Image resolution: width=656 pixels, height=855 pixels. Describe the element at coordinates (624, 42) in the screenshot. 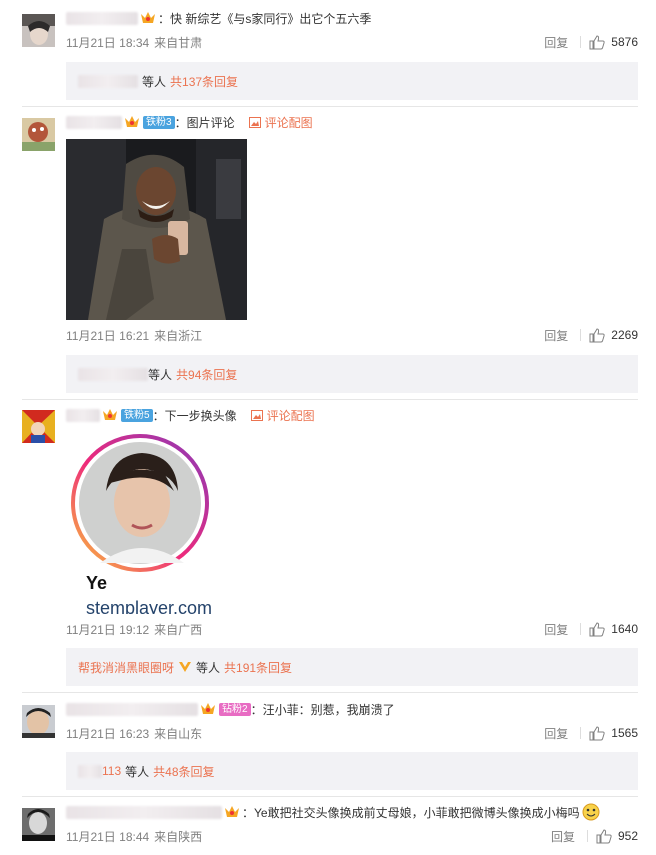

I see `like-count: 5876` at that location.